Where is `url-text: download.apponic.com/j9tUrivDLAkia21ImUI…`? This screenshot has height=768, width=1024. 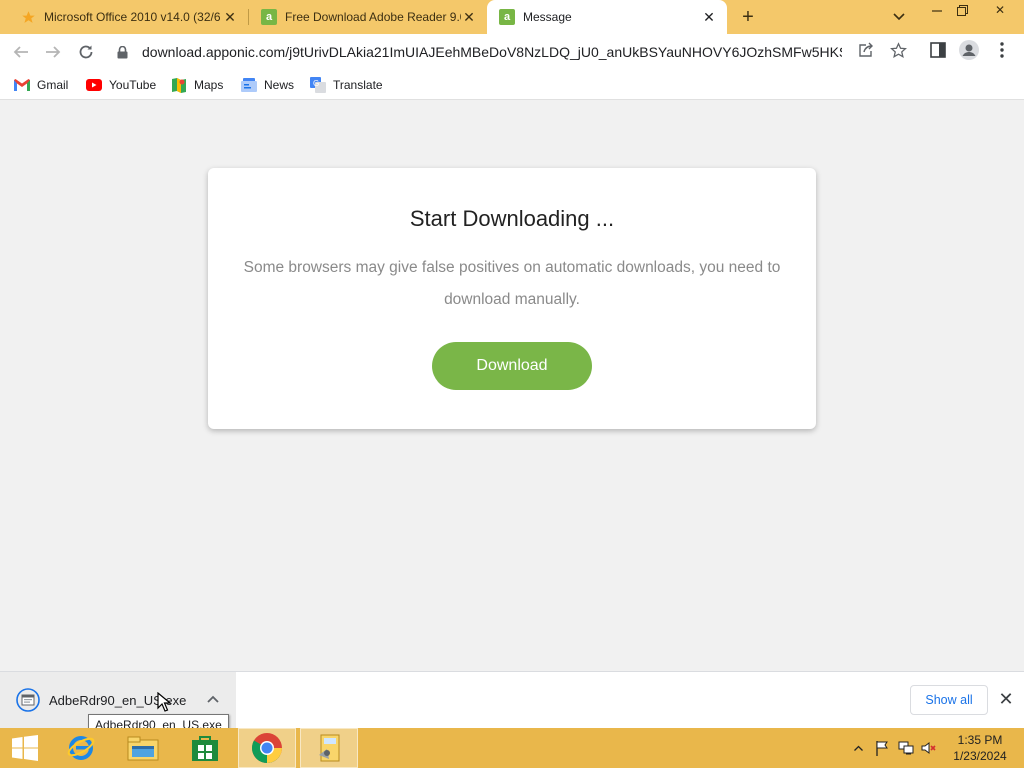 url-text: download.apponic.com/j9tUrivDLAkia21ImUI… is located at coordinates (492, 52).